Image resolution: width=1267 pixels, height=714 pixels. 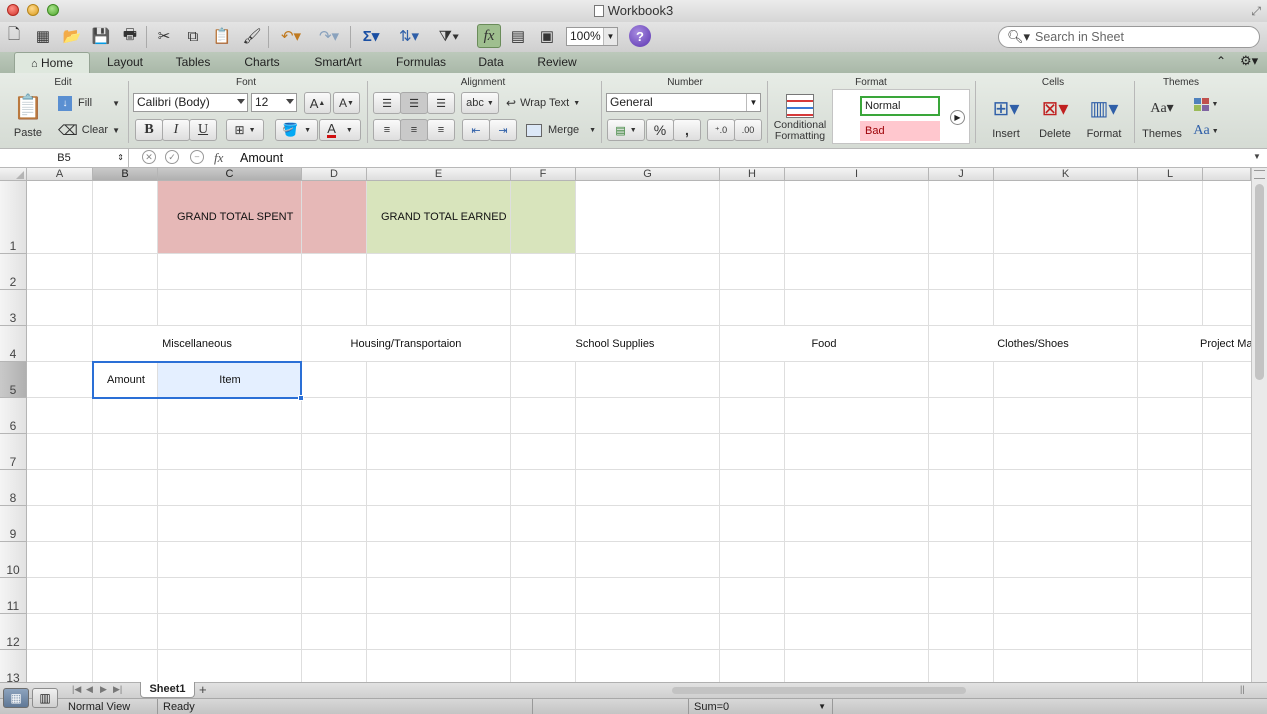 I want to click on hsplit-handle: ||, so click(x=1242, y=689).